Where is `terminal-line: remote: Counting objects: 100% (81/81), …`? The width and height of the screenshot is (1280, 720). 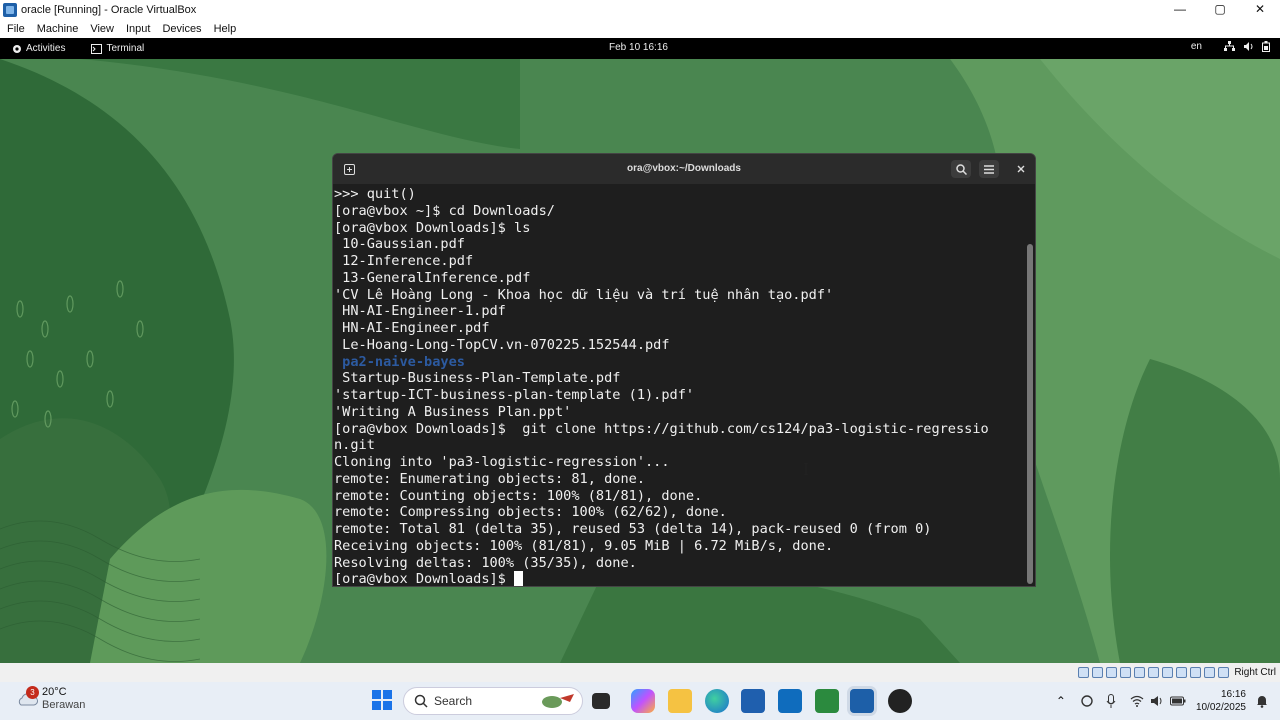
terminal-line: remote: Counting objects: 100% (81/81), … is located at coordinates (518, 495).